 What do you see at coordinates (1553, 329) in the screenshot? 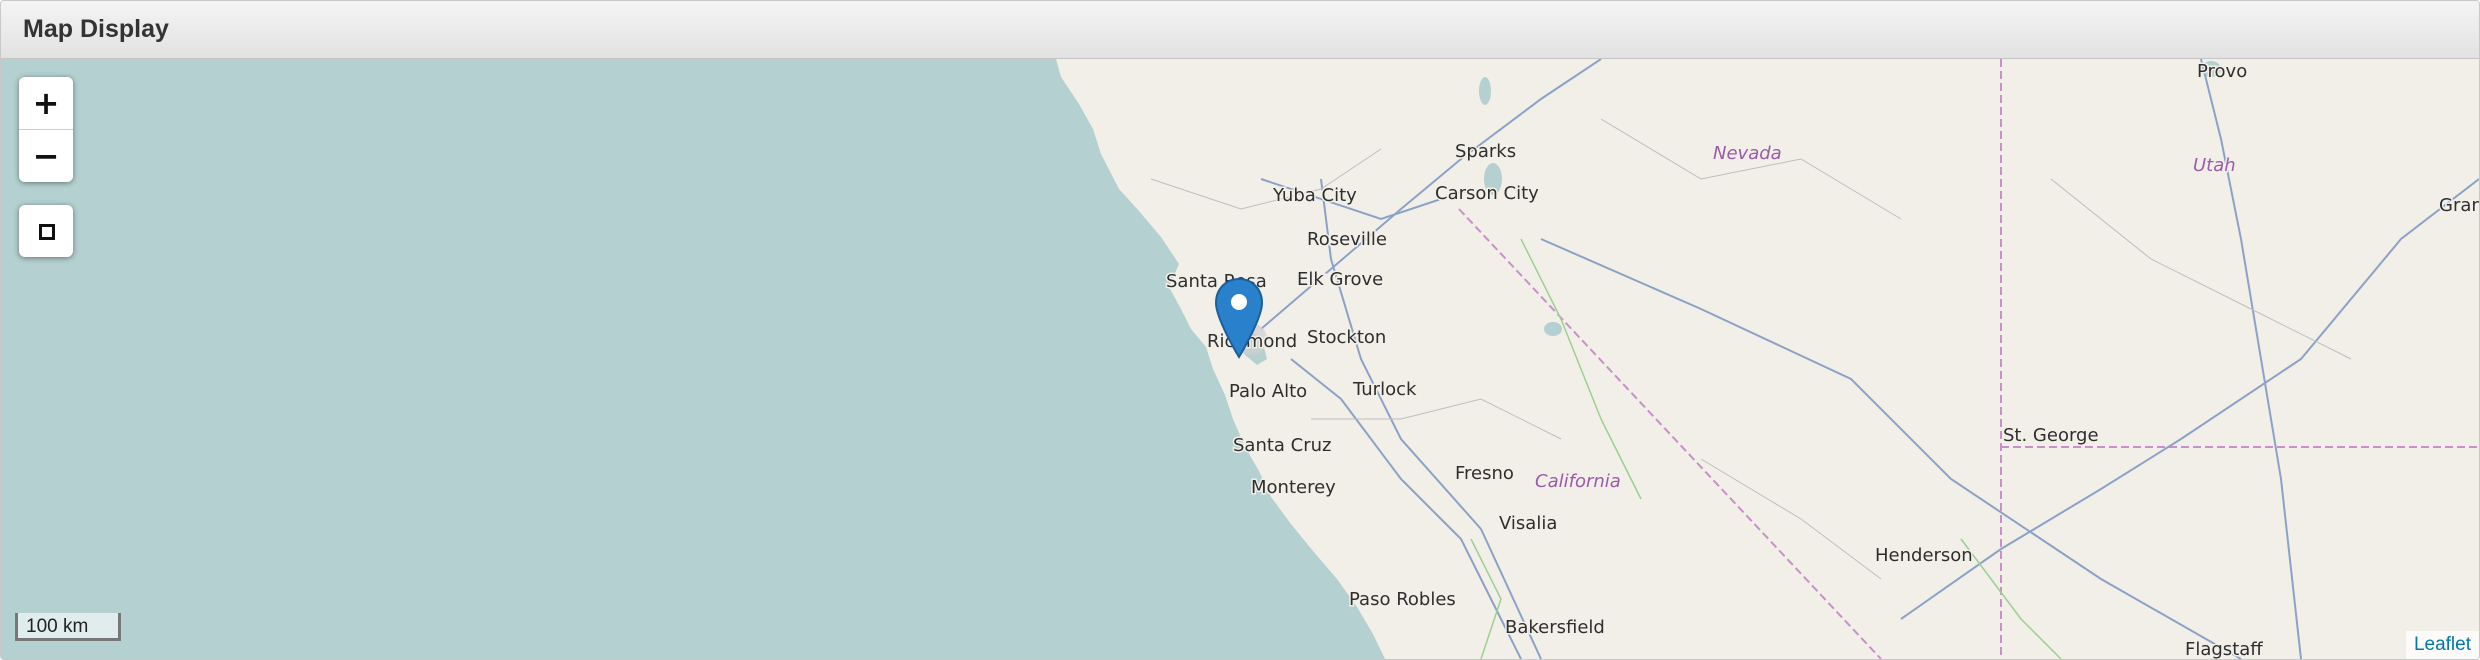
I see `mono-lake` at bounding box center [1553, 329].